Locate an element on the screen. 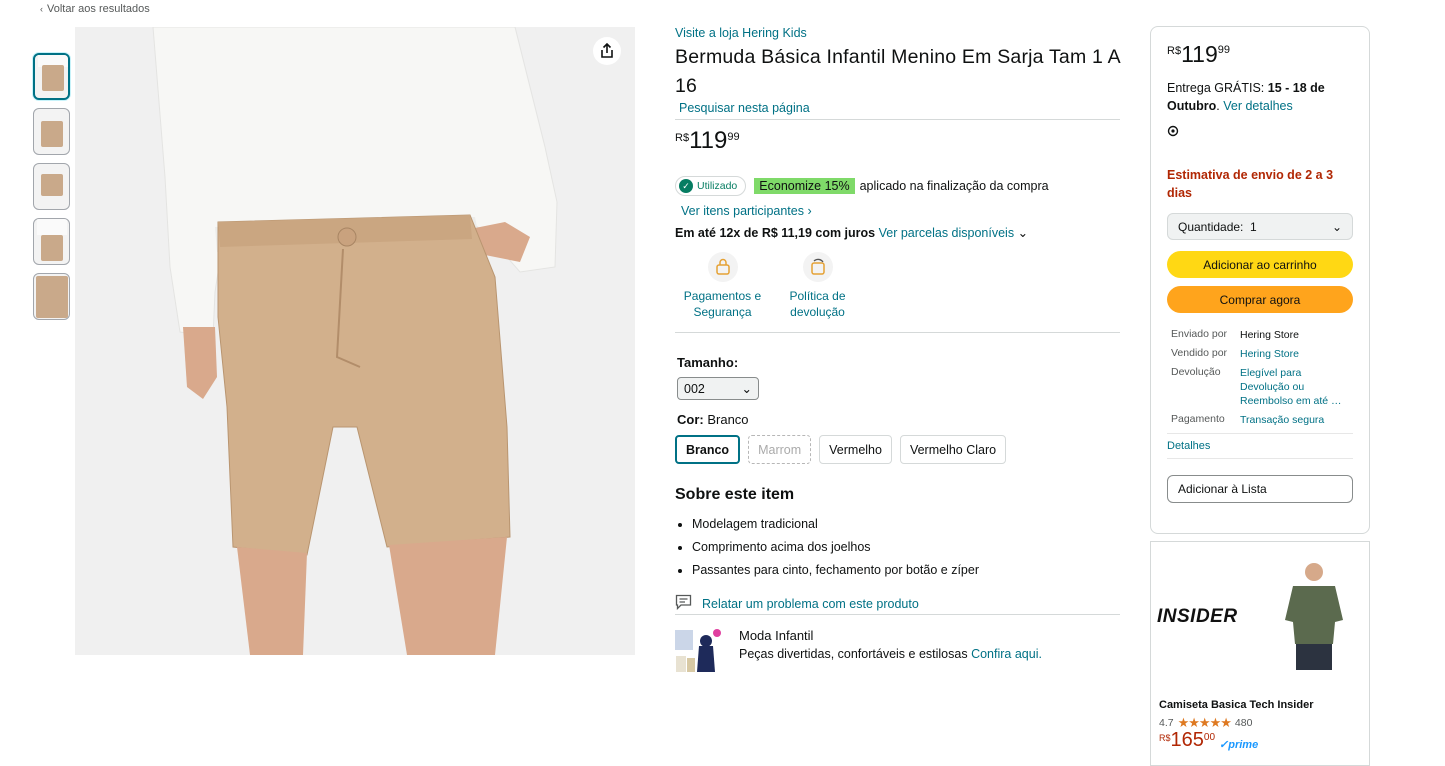 The image size is (1445, 766). buybox-price: R$ 119 99 is located at coordinates (1198, 54).